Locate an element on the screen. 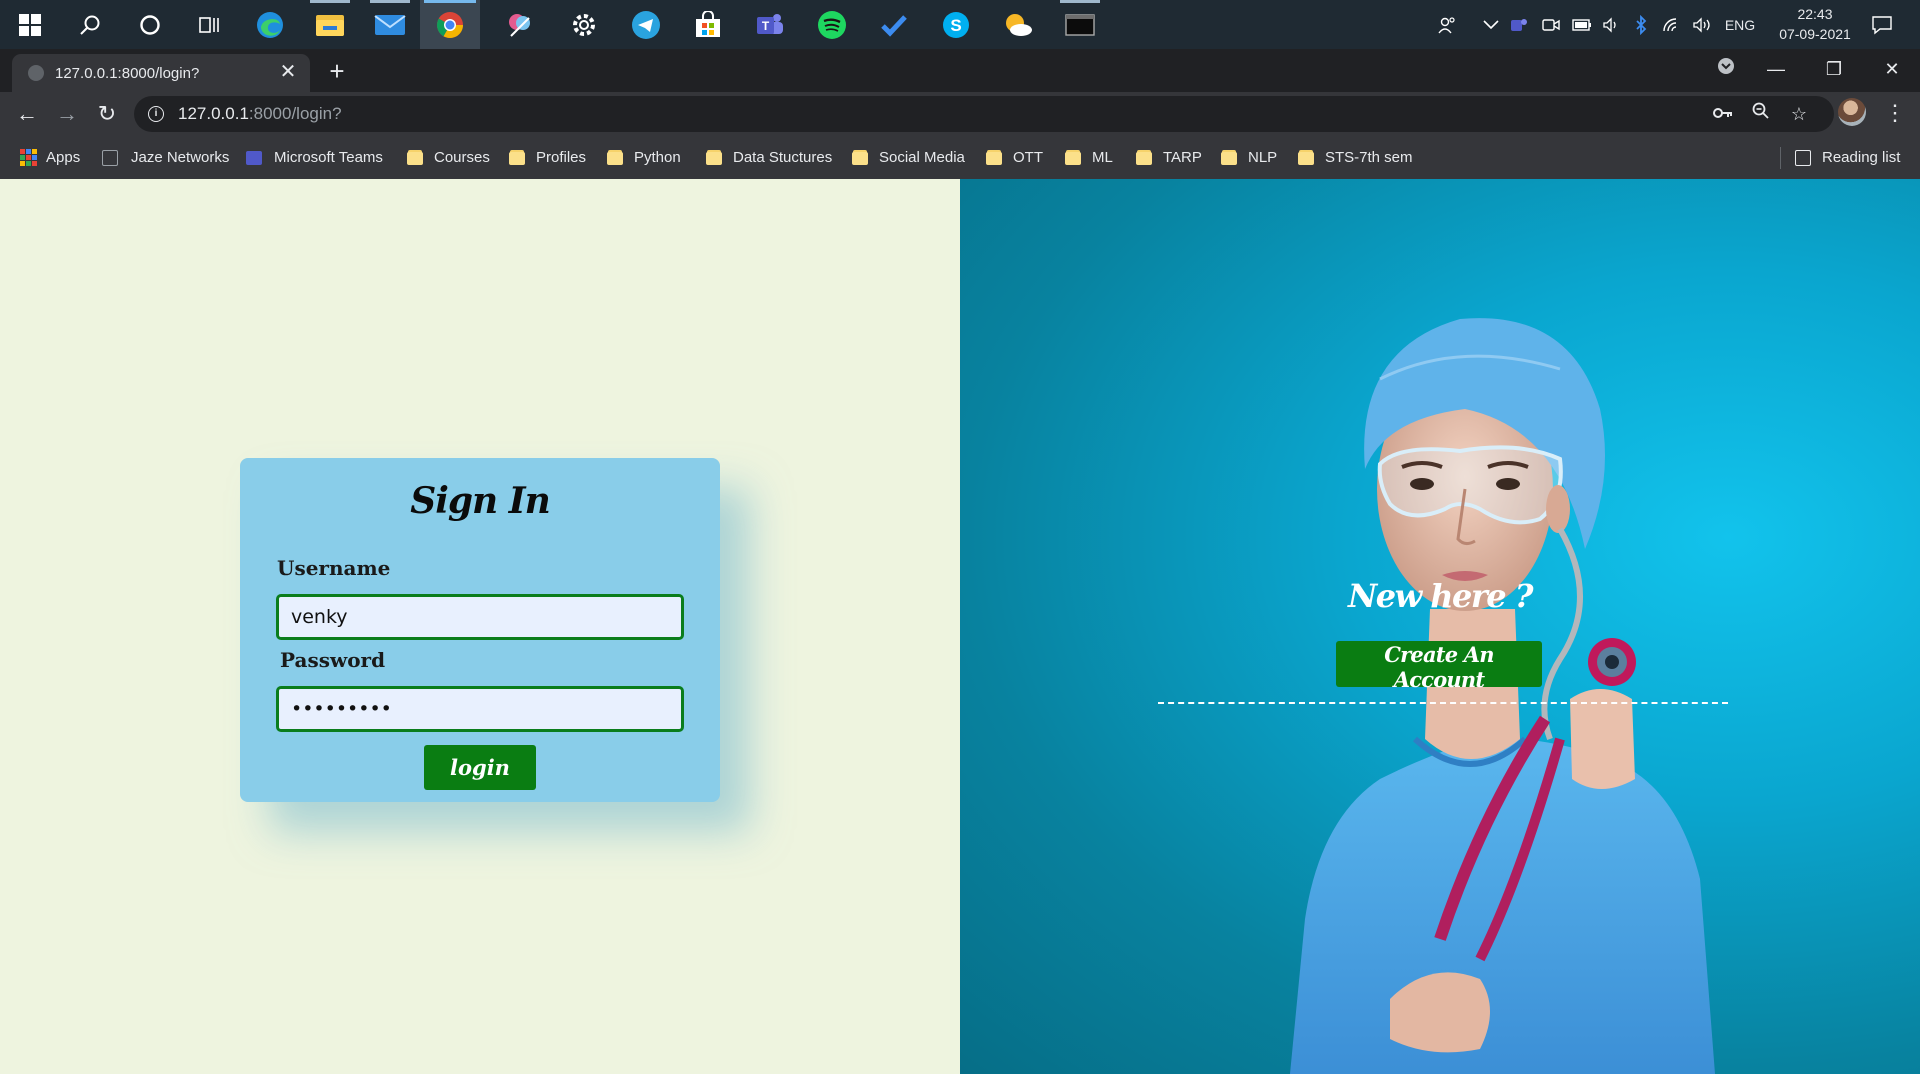 The height and width of the screenshot is (1074, 1920). bookmark-courses: Courses is located at coordinates (448, 157).